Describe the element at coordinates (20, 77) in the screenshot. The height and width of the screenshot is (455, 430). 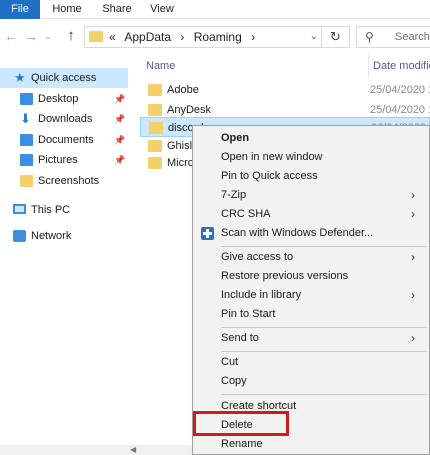
I see `star-icon: ★` at that location.